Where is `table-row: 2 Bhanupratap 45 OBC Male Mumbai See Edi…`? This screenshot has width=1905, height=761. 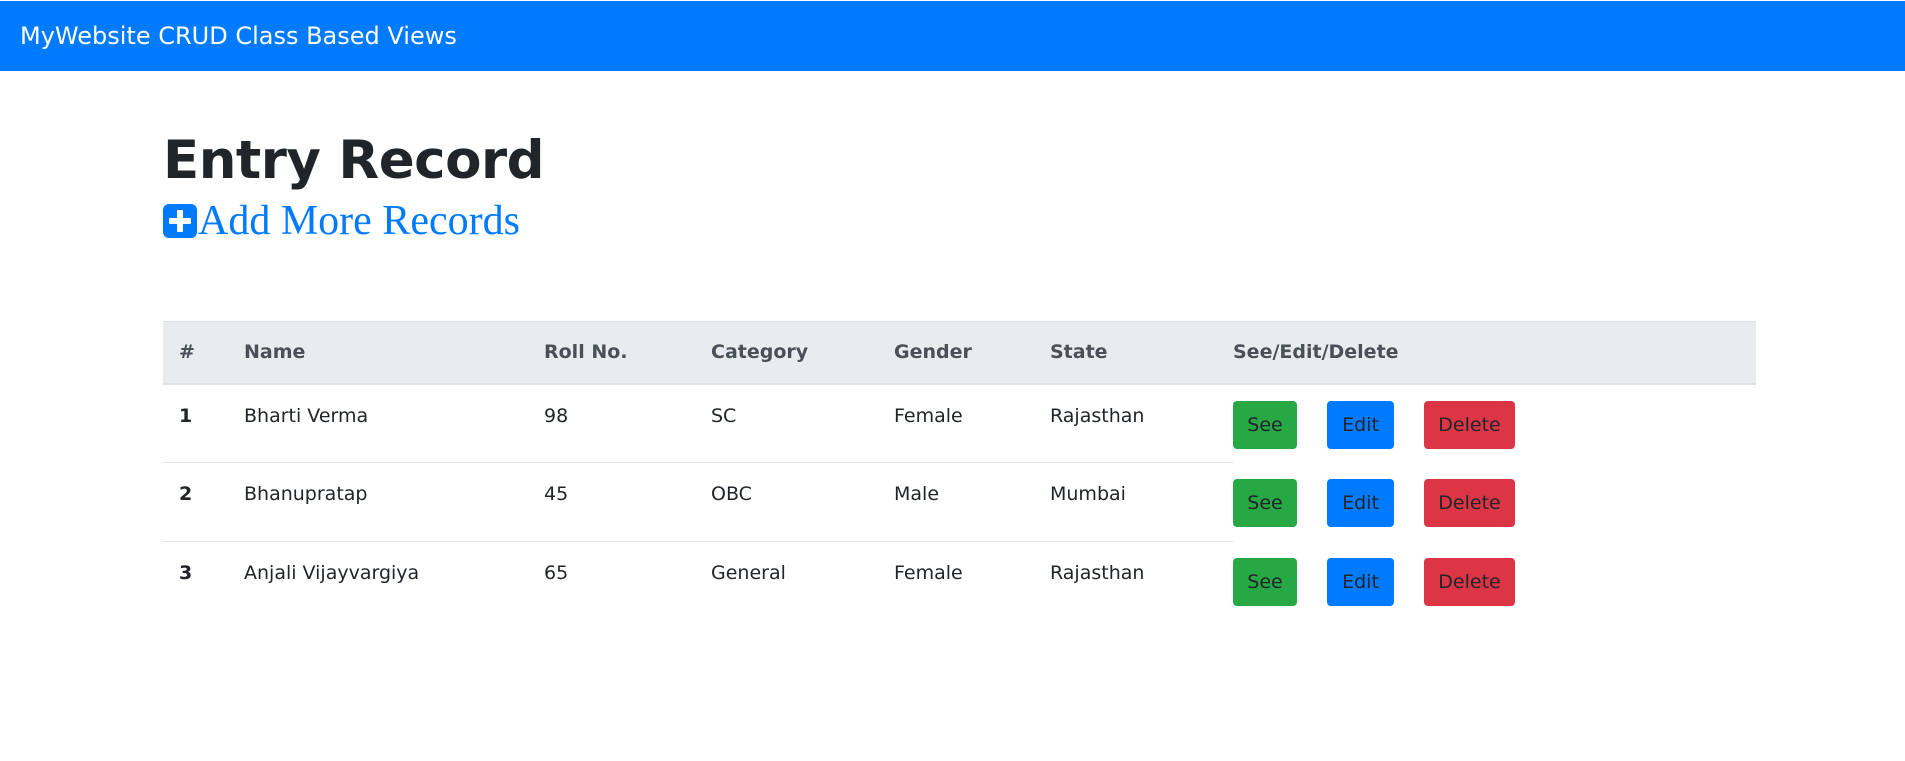 table-row: 2 Bhanupratap 45 OBC Male Mumbai See Edi… is located at coordinates (959, 502).